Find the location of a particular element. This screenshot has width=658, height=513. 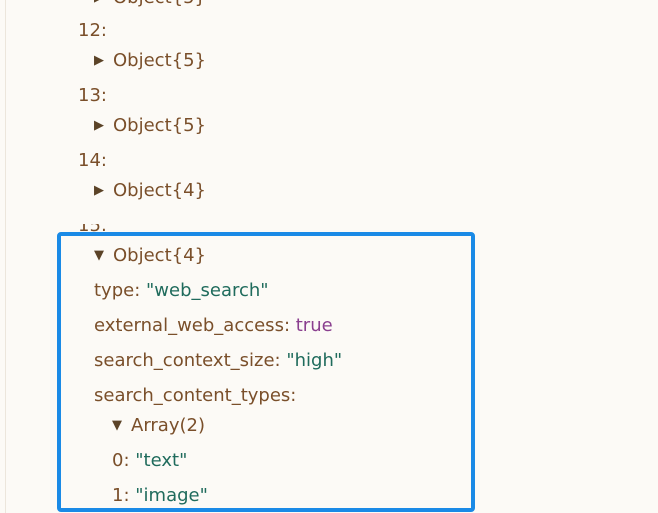

array-index-label: 15: is located at coordinates (92, 224).